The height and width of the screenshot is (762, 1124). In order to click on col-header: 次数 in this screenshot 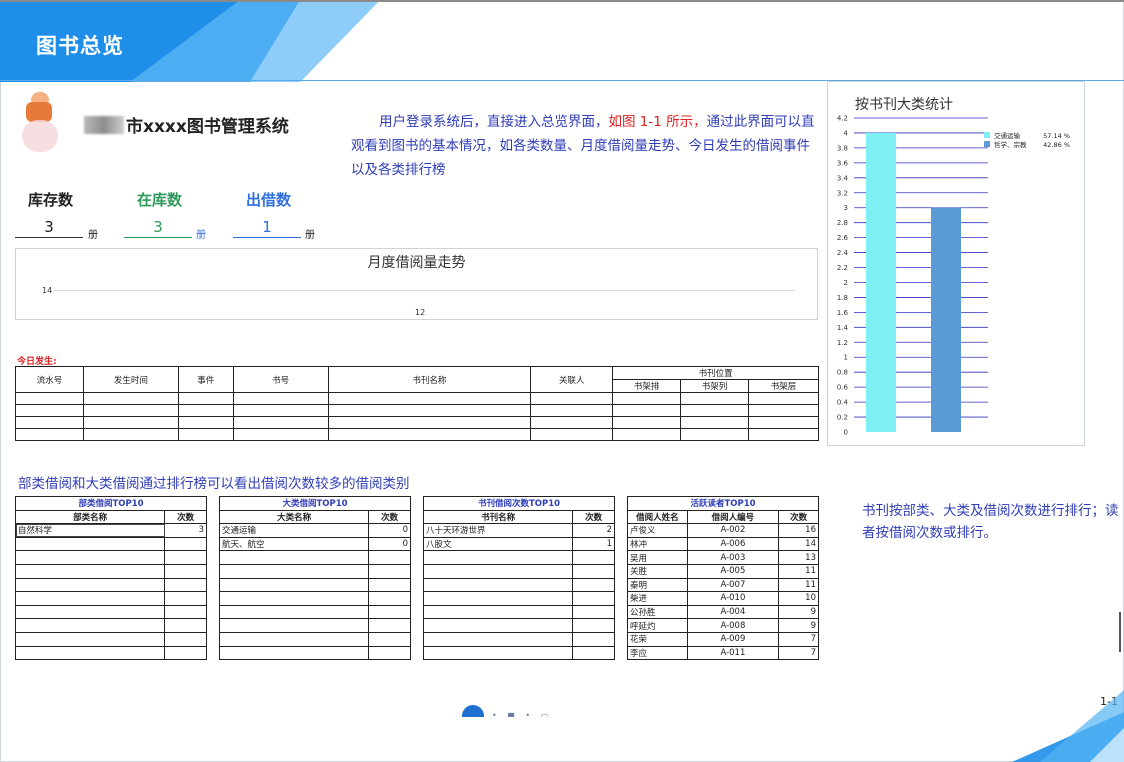, I will do `click(798, 517)`.